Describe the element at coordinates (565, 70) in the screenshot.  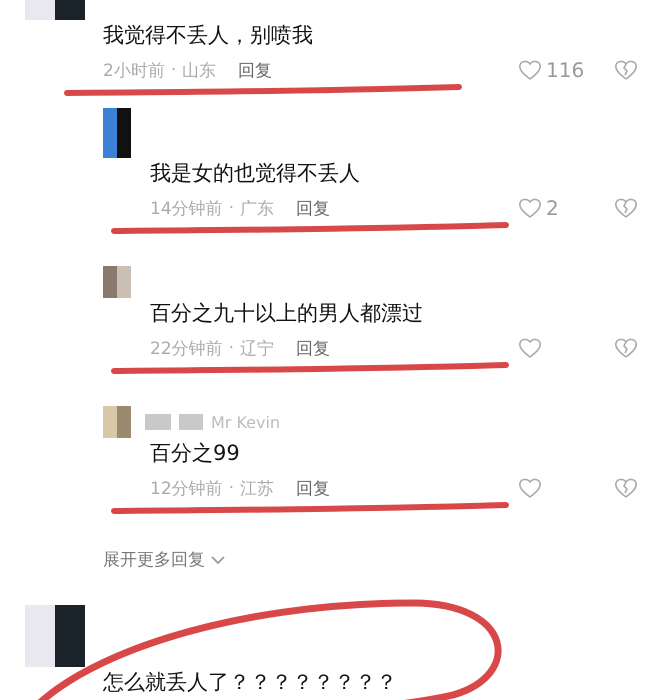
I see `like-count: 116` at that location.